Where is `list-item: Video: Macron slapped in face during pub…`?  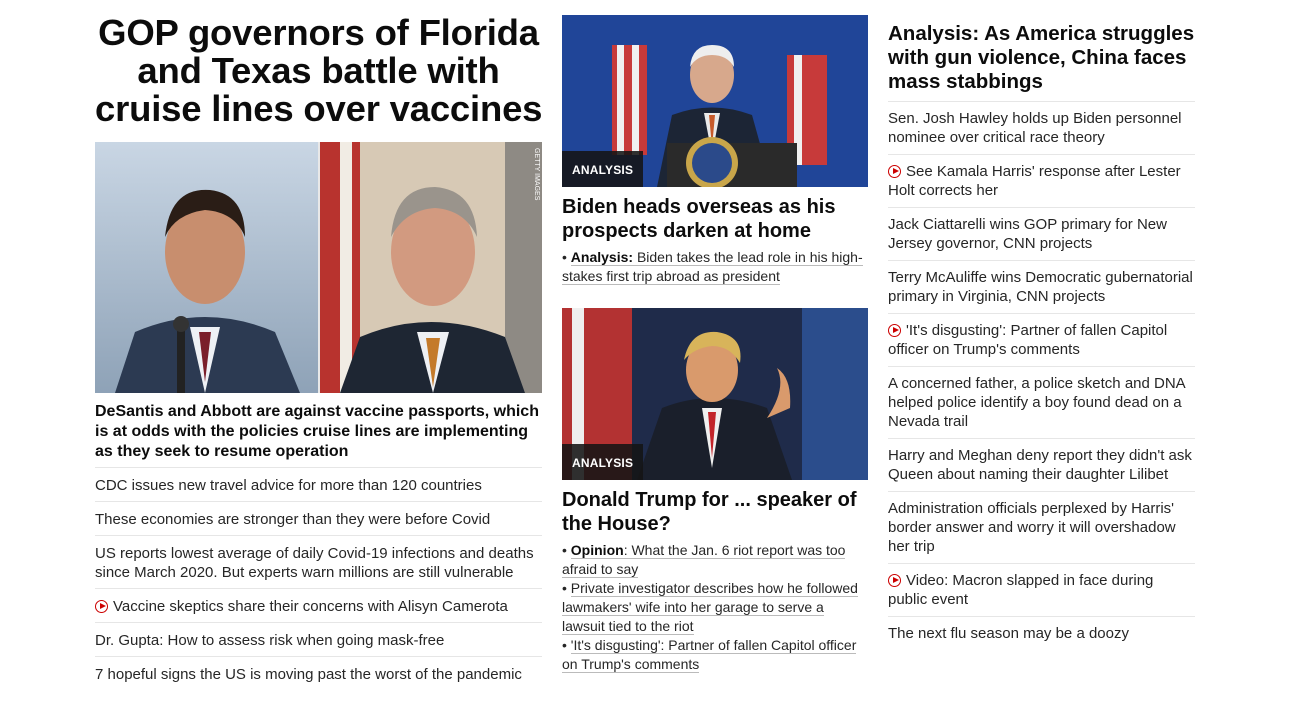 list-item: Video: Macron slapped in face during pub… is located at coordinates (1041, 589).